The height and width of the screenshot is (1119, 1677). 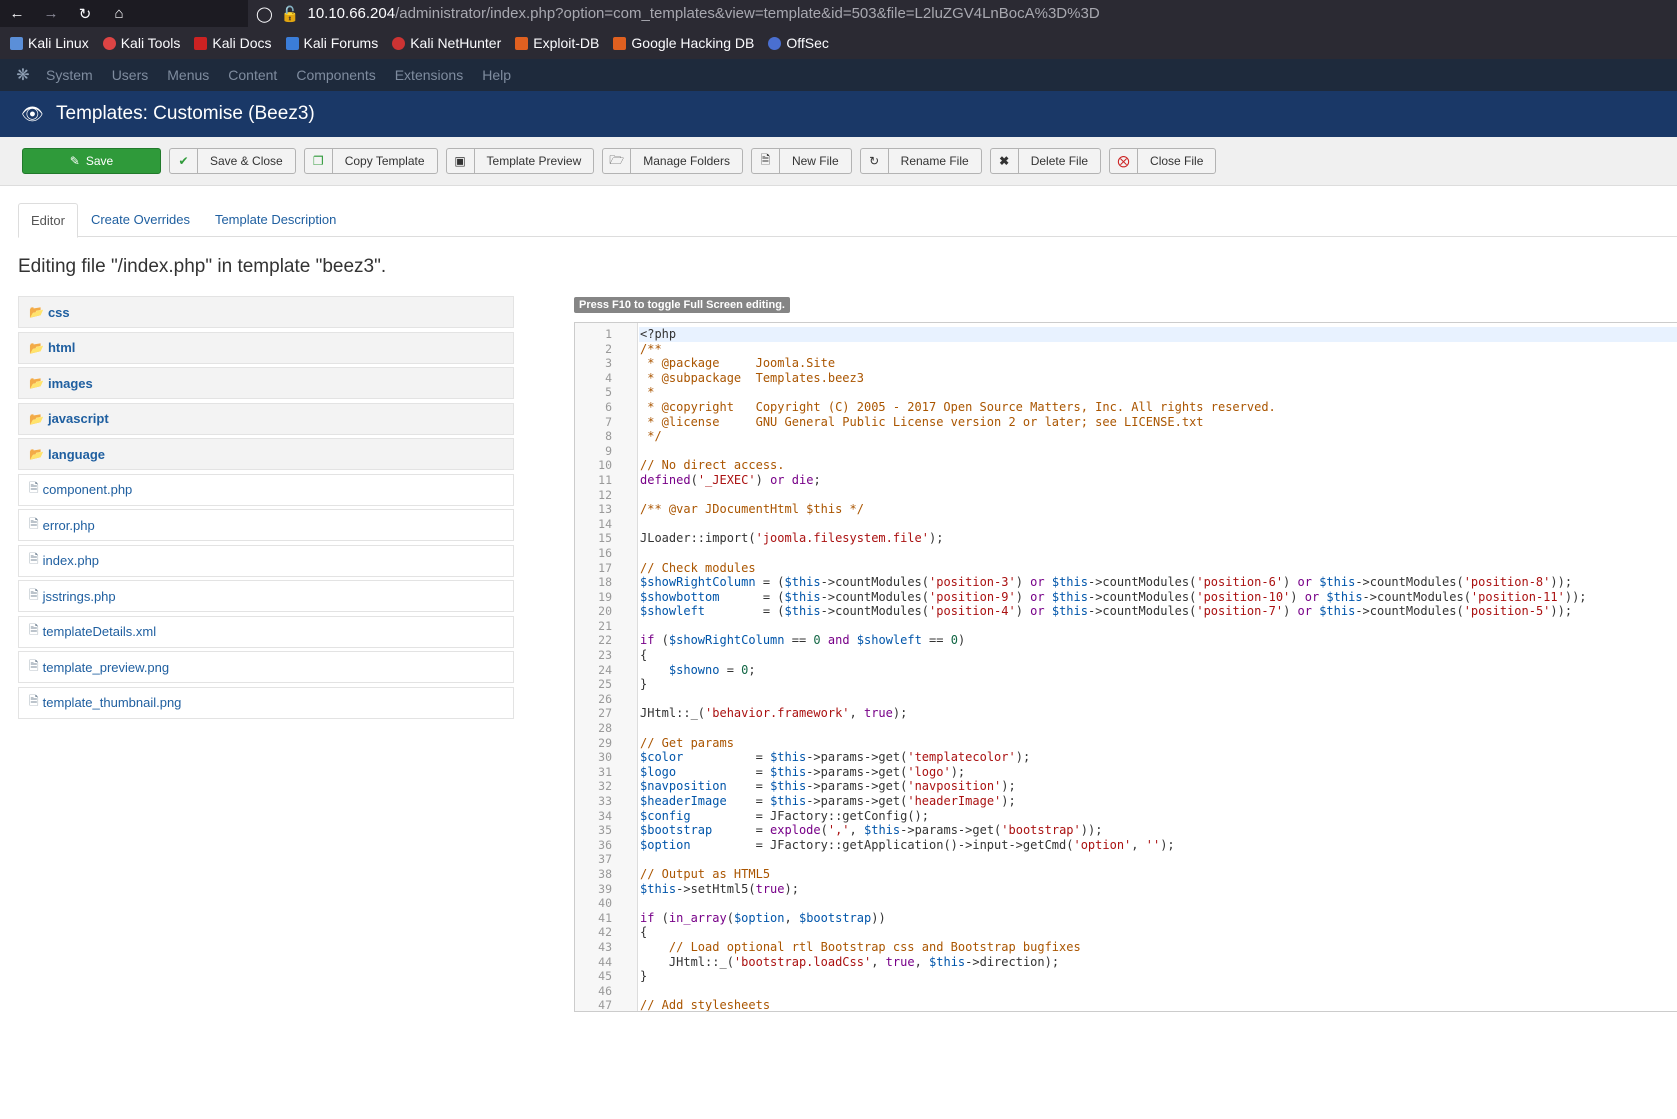 What do you see at coordinates (1137, 626) in the screenshot?
I see `code-line: 21` at bounding box center [1137, 626].